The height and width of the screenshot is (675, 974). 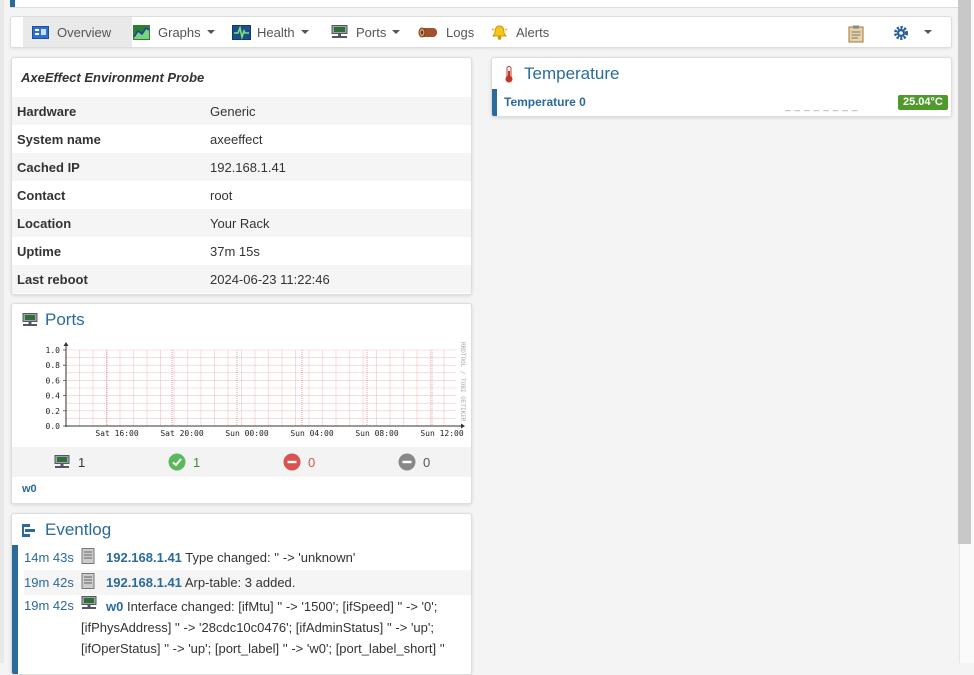 I want to click on info-value: 2024-06-23 11:22:46, so click(x=338, y=279).